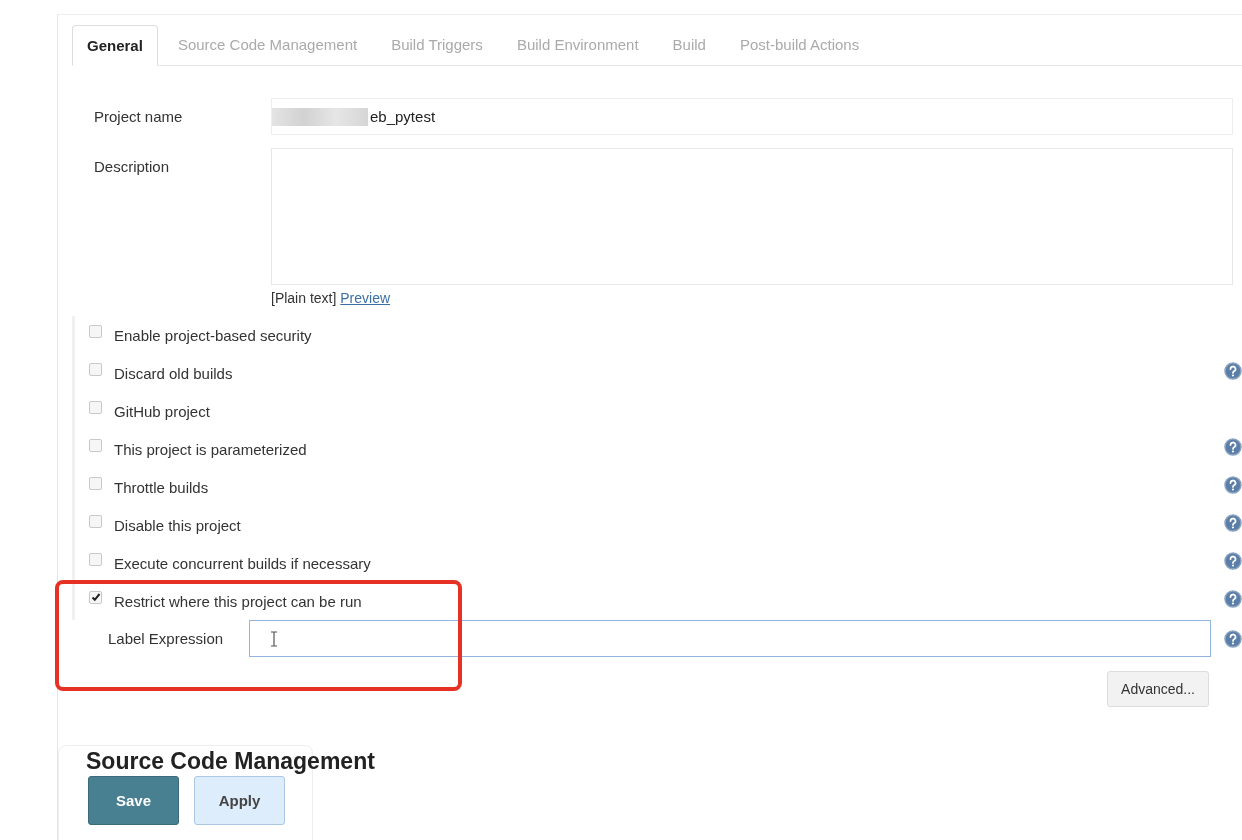  I want to click on field-label: Label Expression, so click(166, 638).